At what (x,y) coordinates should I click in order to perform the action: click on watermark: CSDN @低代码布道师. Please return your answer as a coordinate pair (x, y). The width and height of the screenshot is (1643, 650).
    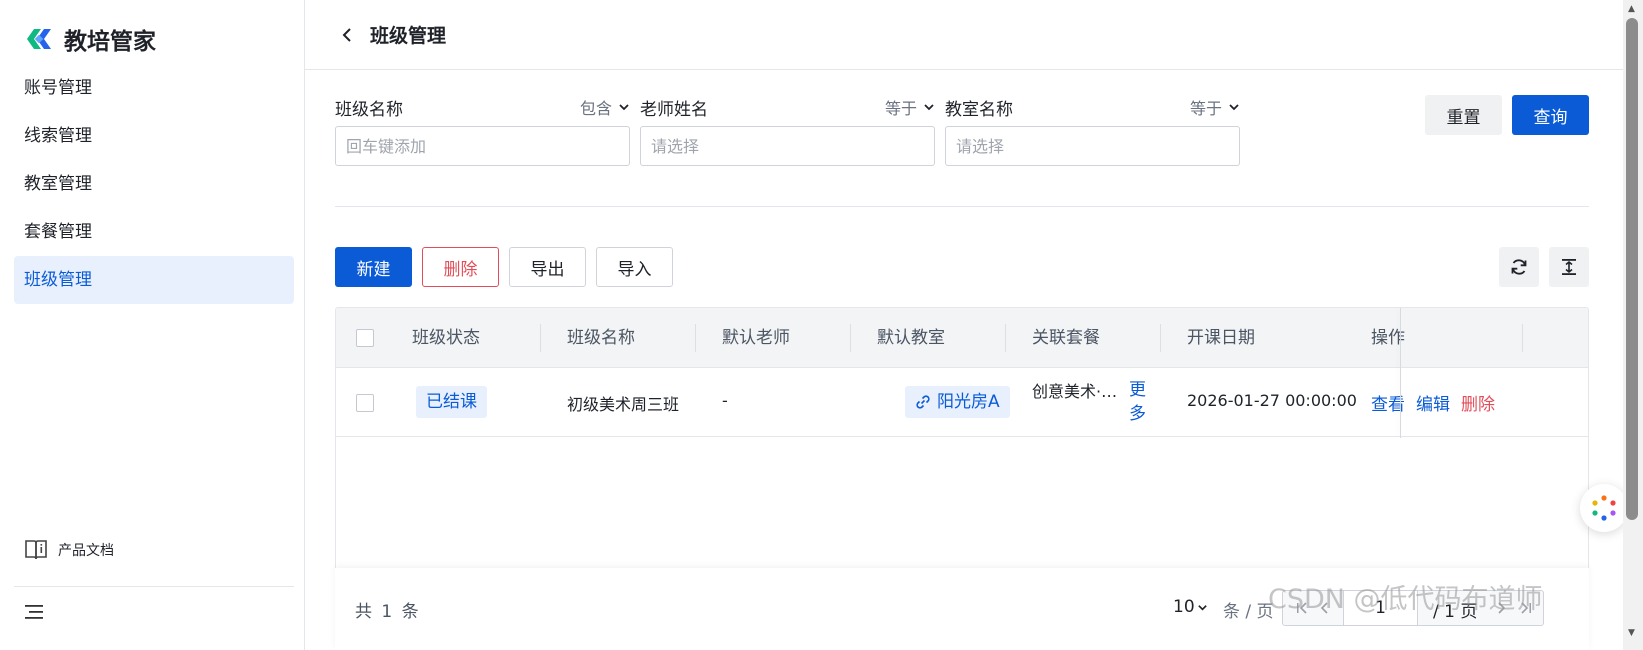
    Looking at the image, I should click on (1405, 599).